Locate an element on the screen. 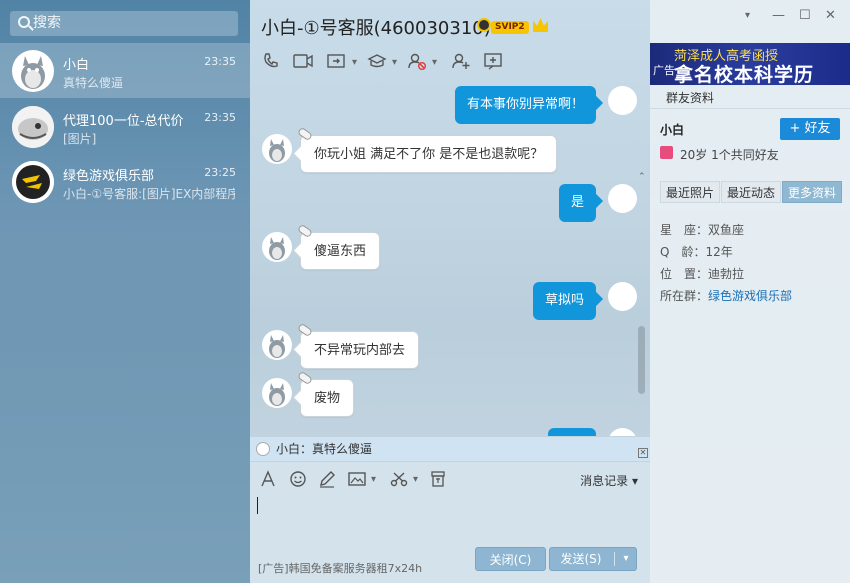 This screenshot has height=583, width=850. profile-name: 小白 is located at coordinates (672, 130).